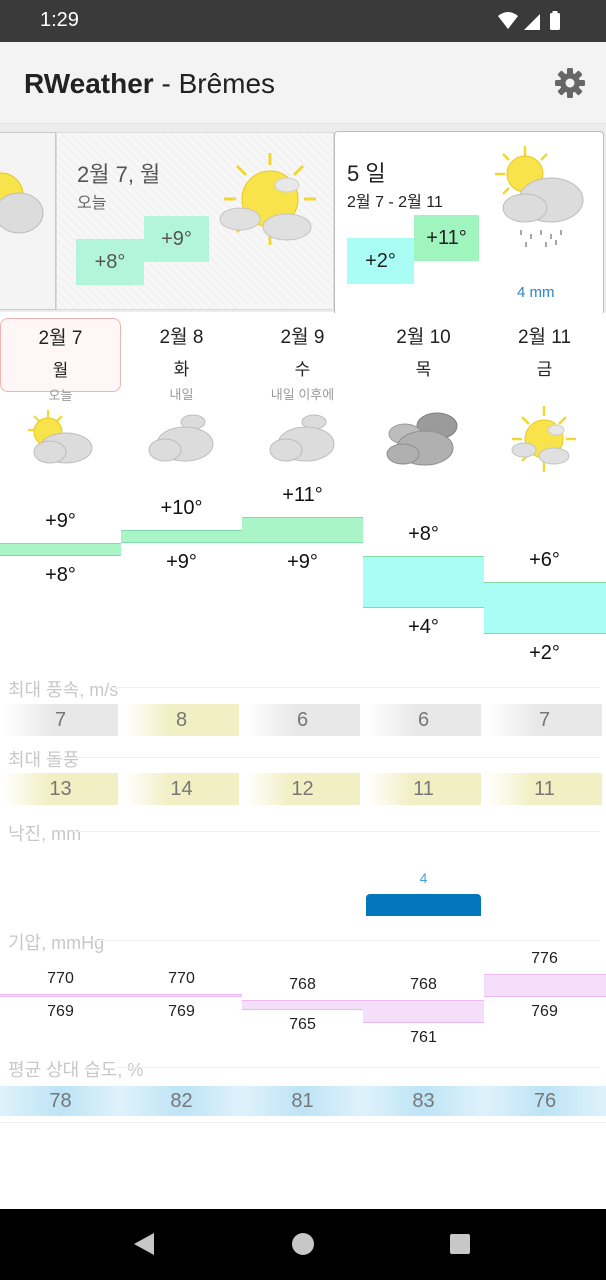 Image resolution: width=606 pixels, height=1280 pixels. I want to click on day-date: 2월 9, so click(302, 337).